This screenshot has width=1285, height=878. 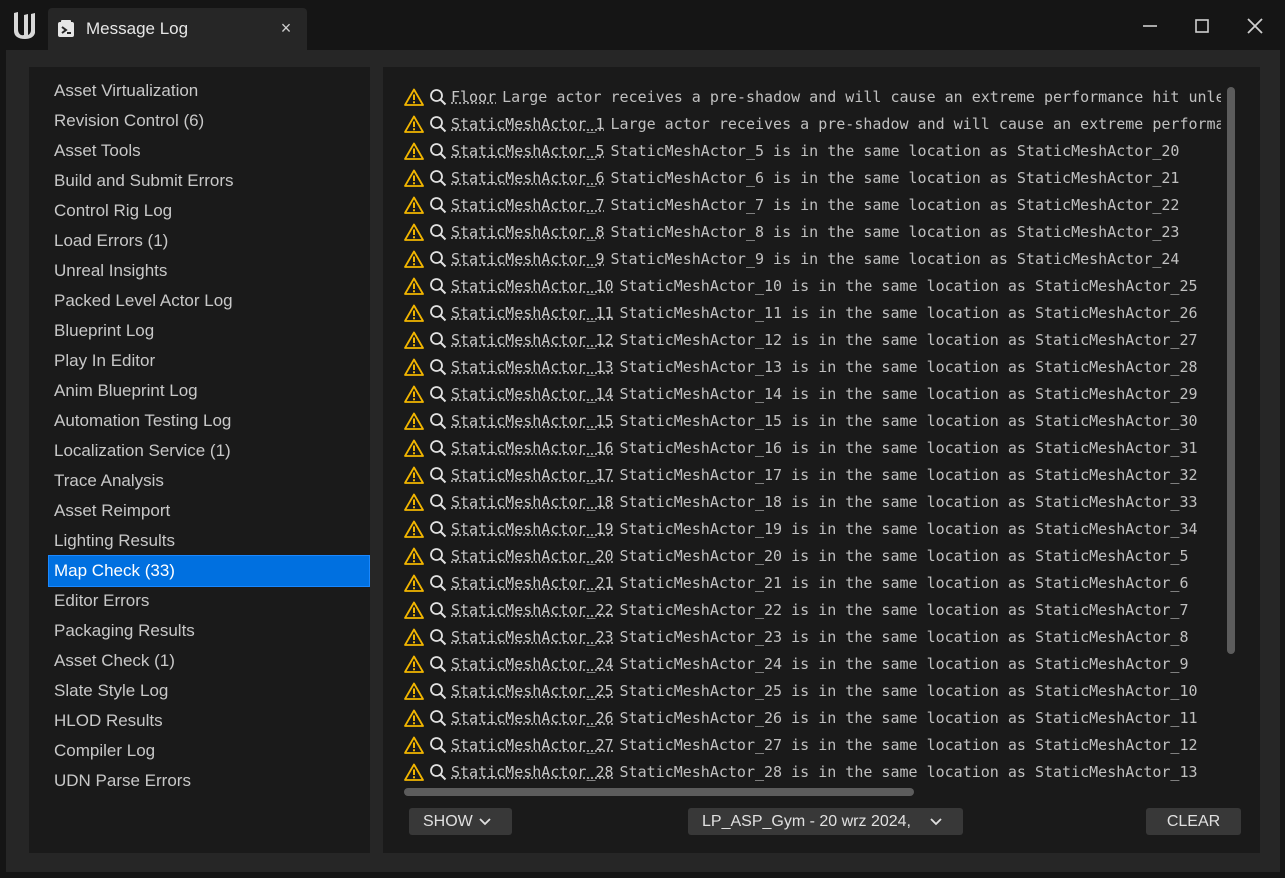 I want to click on actor-link: StaticMeshActor_13, so click(x=532, y=367).